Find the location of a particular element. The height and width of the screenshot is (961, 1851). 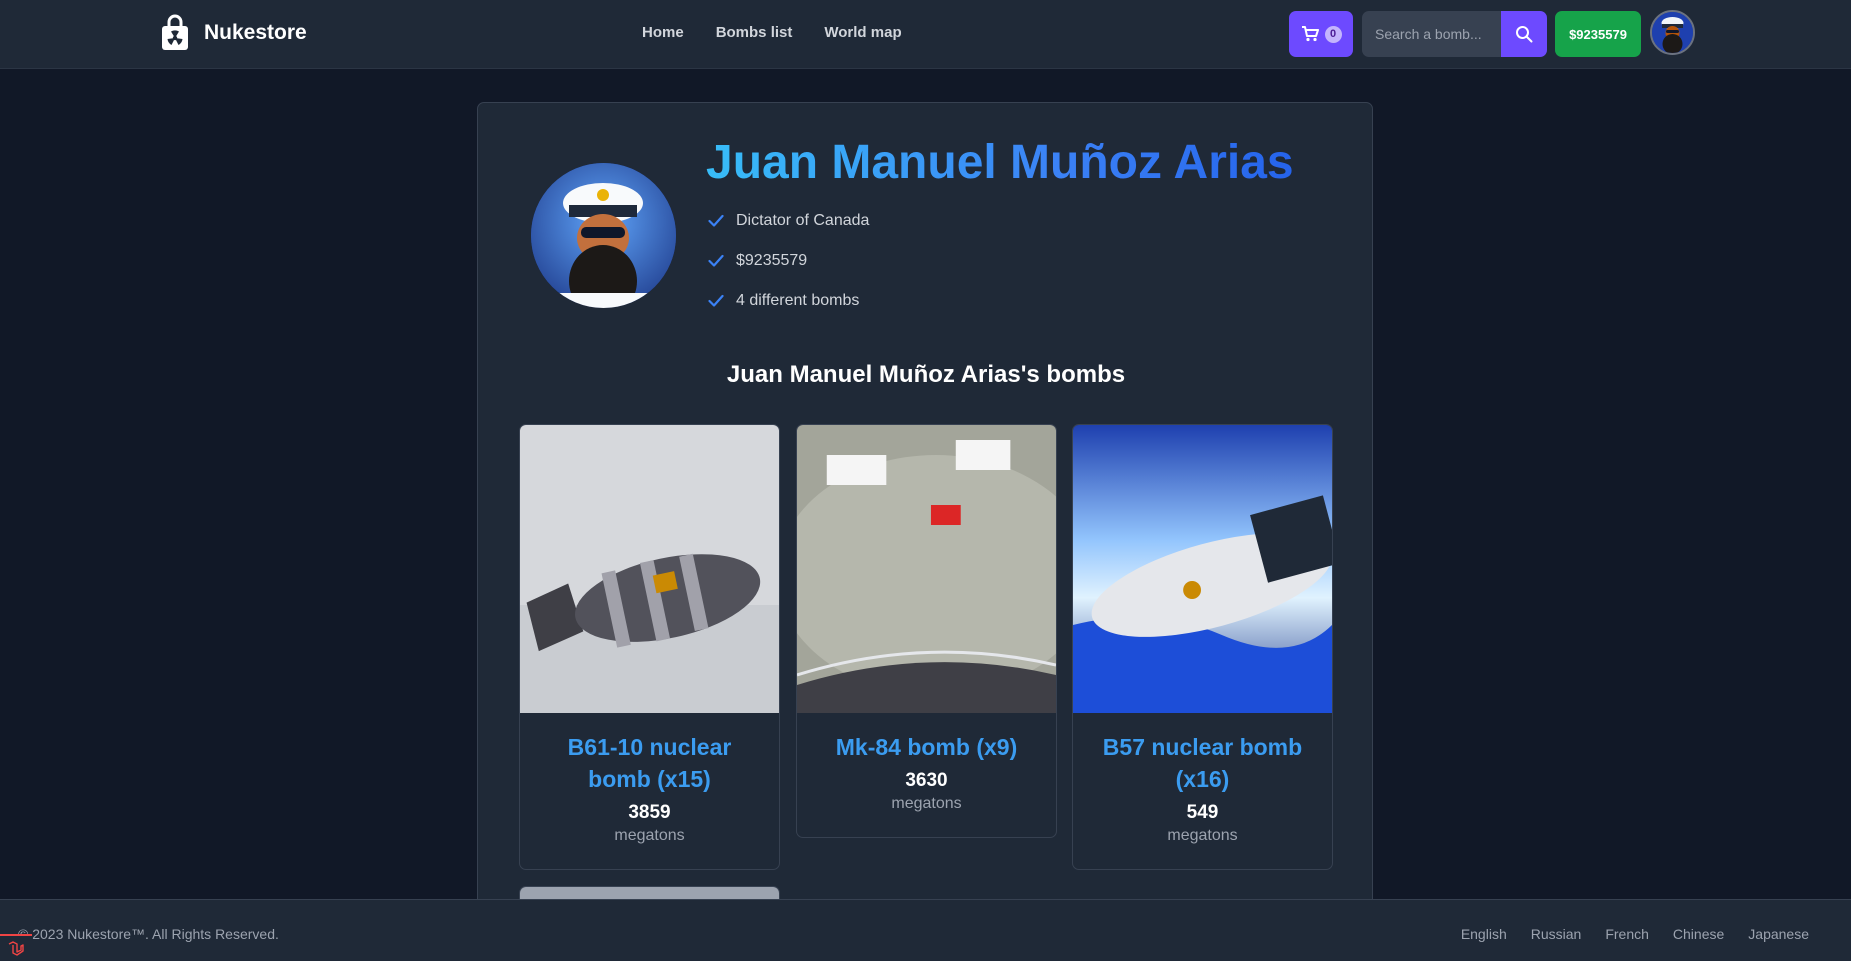

shopping-bag-radiation-icon is located at coordinates (175, 32).